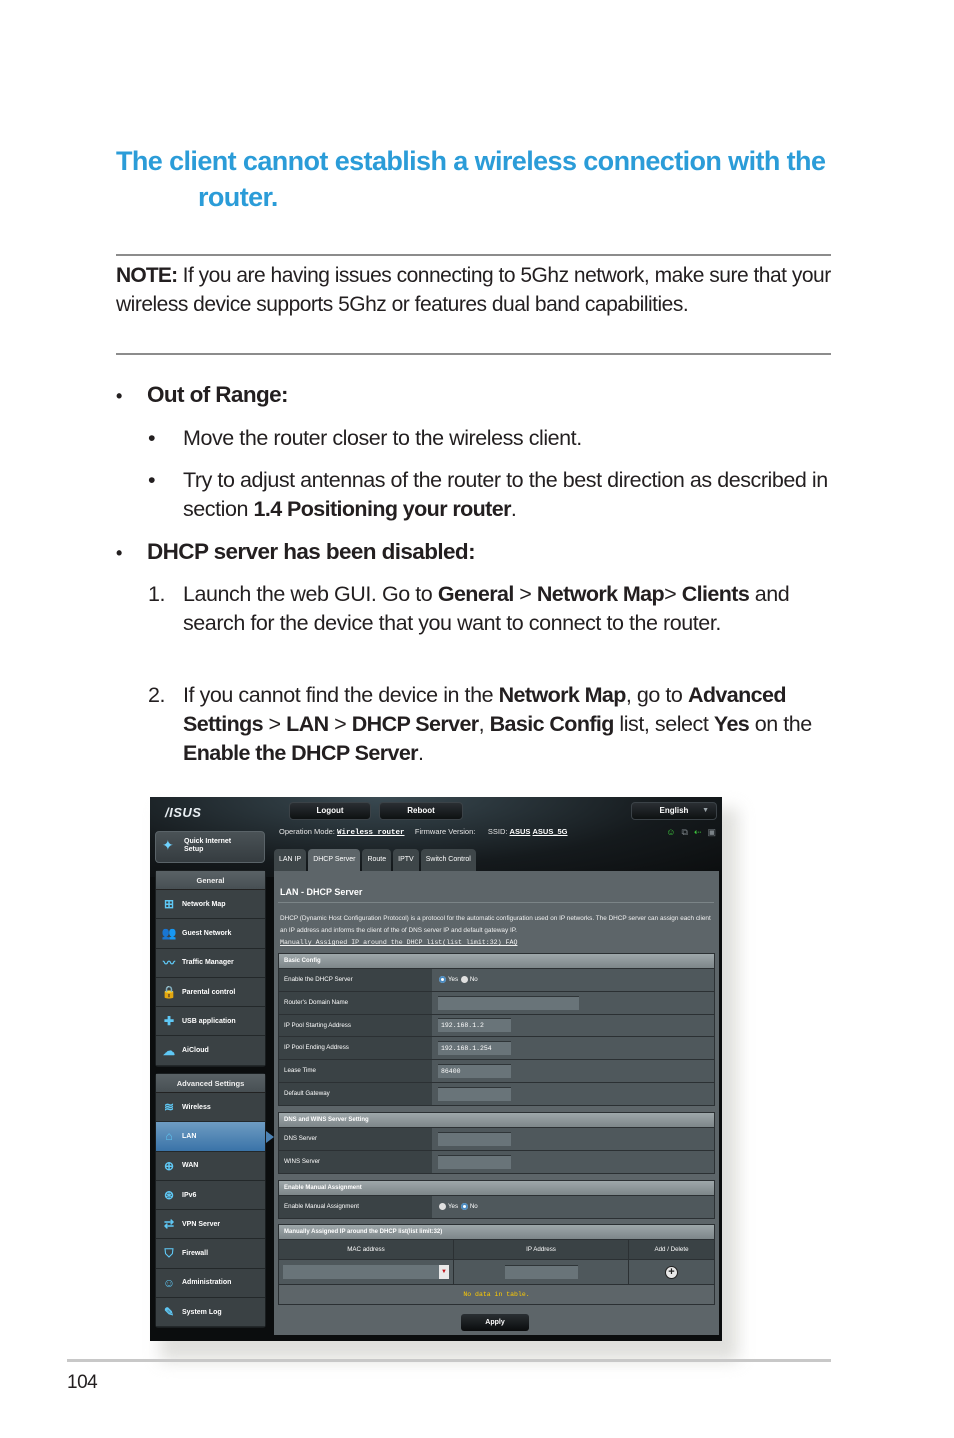 The height and width of the screenshot is (1438, 954). What do you see at coordinates (541, 1249) in the screenshot?
I see `col-ip: IP Address` at bounding box center [541, 1249].